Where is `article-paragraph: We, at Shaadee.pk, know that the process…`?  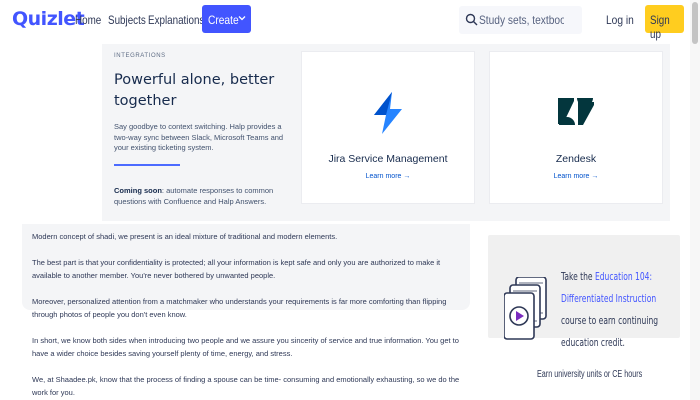
article-paragraph: We, at Shaadee.pk, know that the process… is located at coordinates (246, 386).